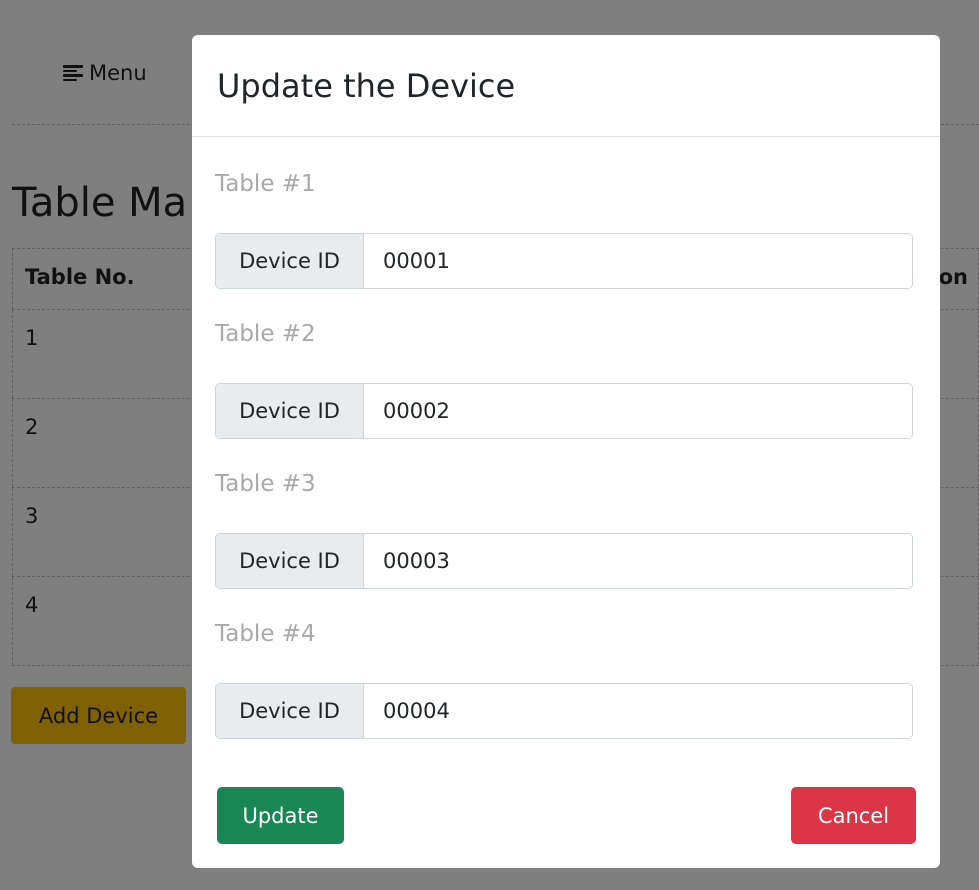 The height and width of the screenshot is (890, 979). I want to click on table-label: Table #2, so click(265, 334).